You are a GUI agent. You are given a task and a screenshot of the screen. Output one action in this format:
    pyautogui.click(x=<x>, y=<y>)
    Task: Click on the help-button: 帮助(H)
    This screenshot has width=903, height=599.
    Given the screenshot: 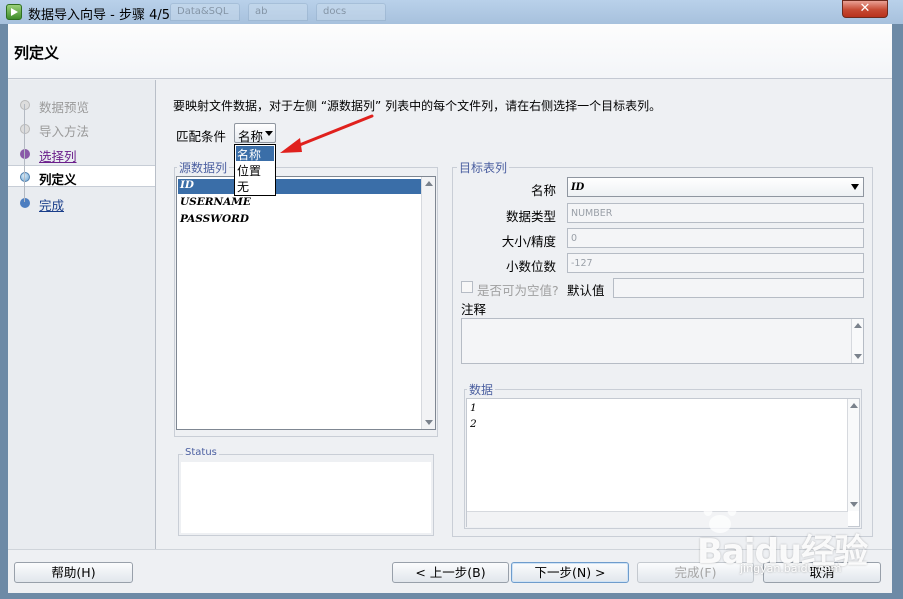 What is the action you would take?
    pyautogui.click(x=73, y=572)
    